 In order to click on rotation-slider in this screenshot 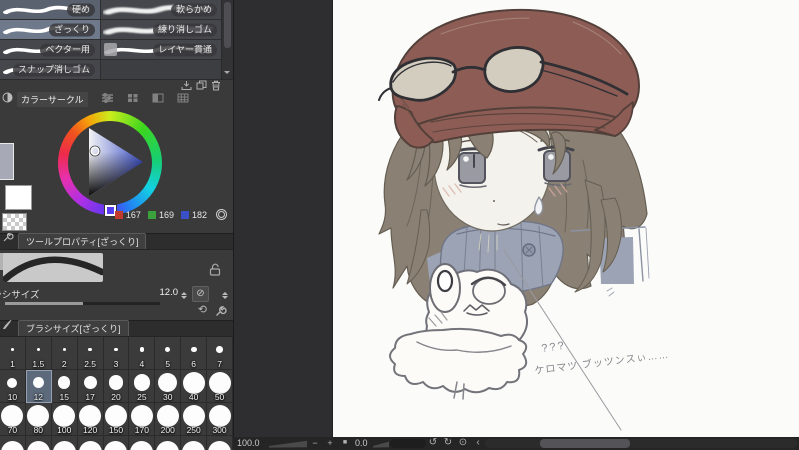, I will do `click(381, 444)`.